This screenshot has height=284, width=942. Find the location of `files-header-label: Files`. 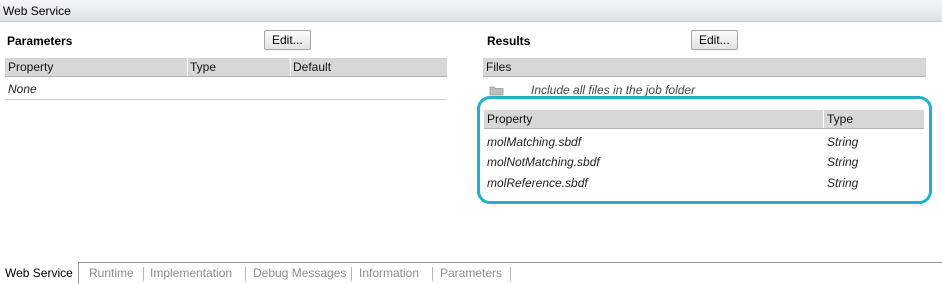

files-header-label: Files is located at coordinates (499, 67).